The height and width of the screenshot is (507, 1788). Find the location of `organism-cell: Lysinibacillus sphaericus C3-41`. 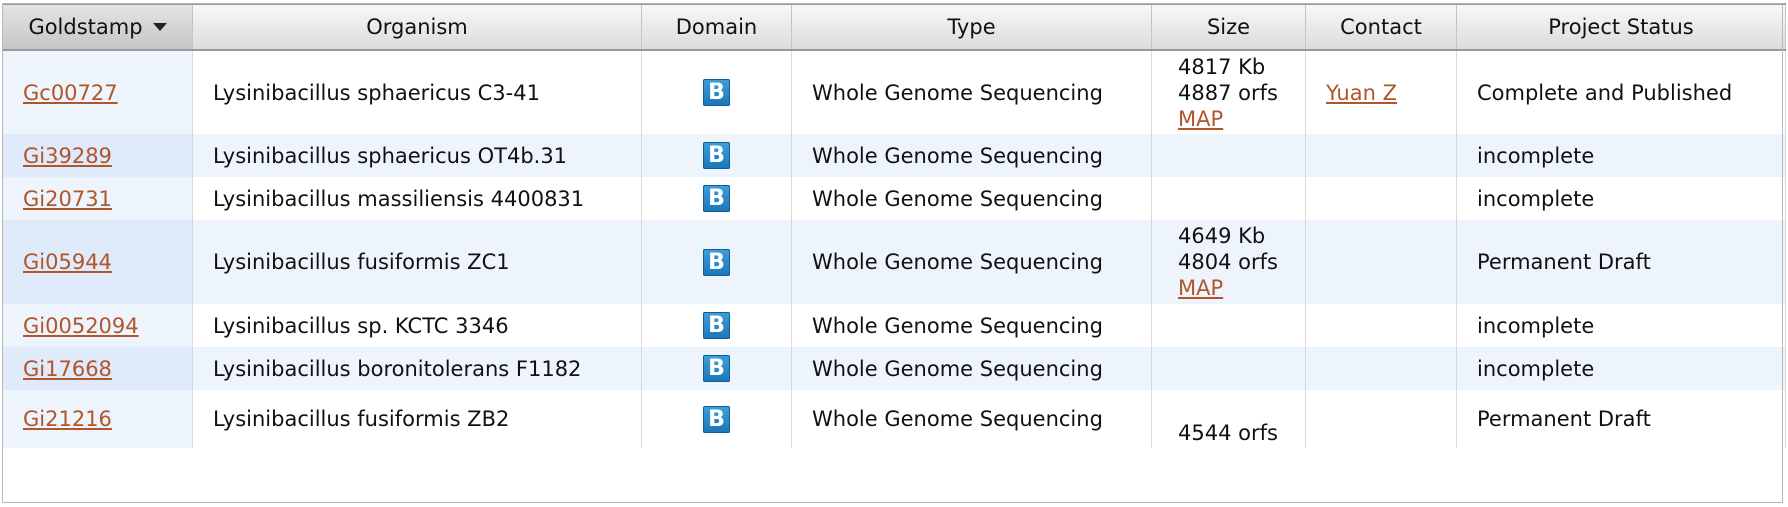

organism-cell: Lysinibacillus sphaericus C3-41 is located at coordinates (417, 92).